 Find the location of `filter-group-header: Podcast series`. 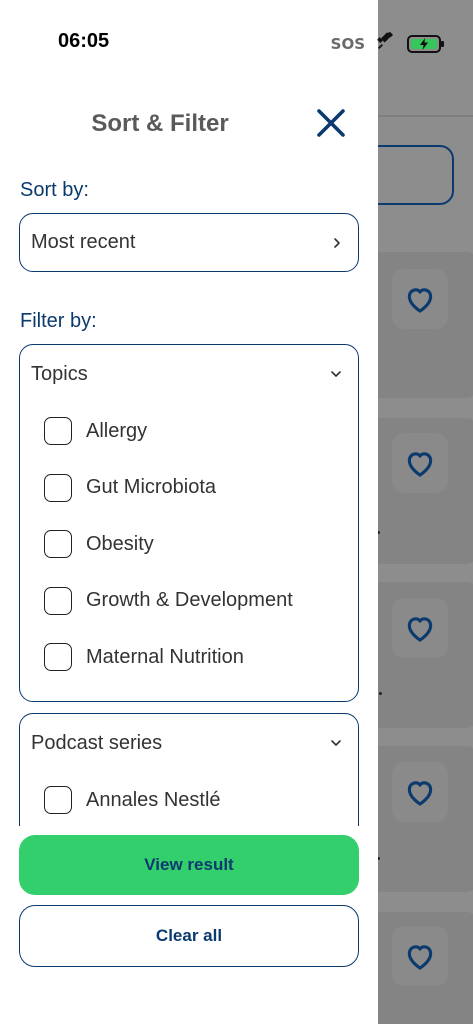

filter-group-header: Podcast series is located at coordinates (189, 743).